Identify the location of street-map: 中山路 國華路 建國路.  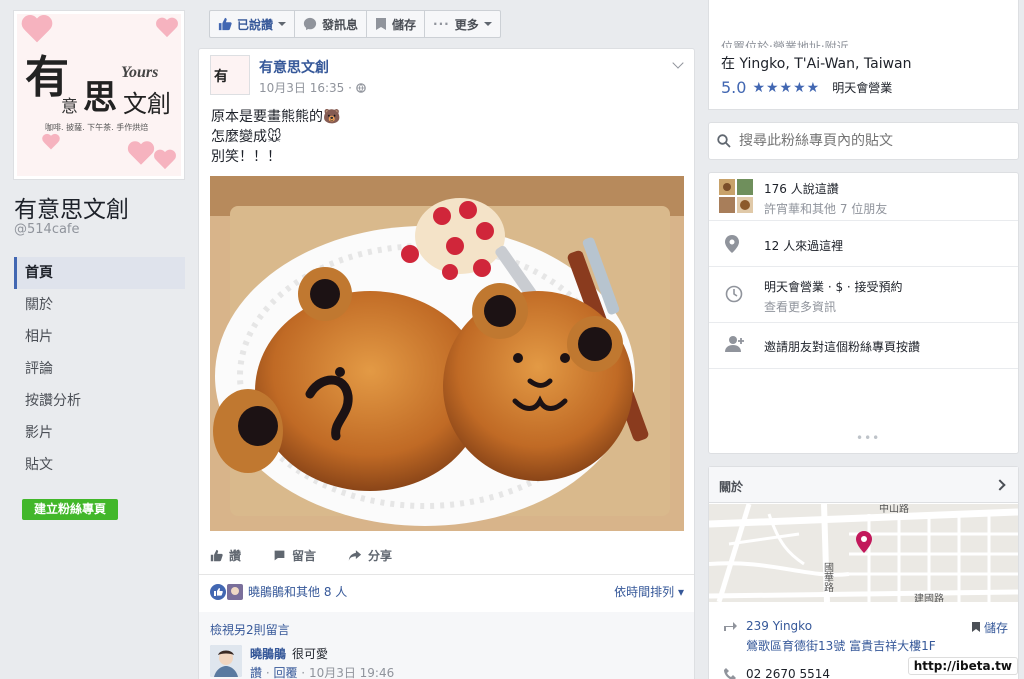
(863, 553).